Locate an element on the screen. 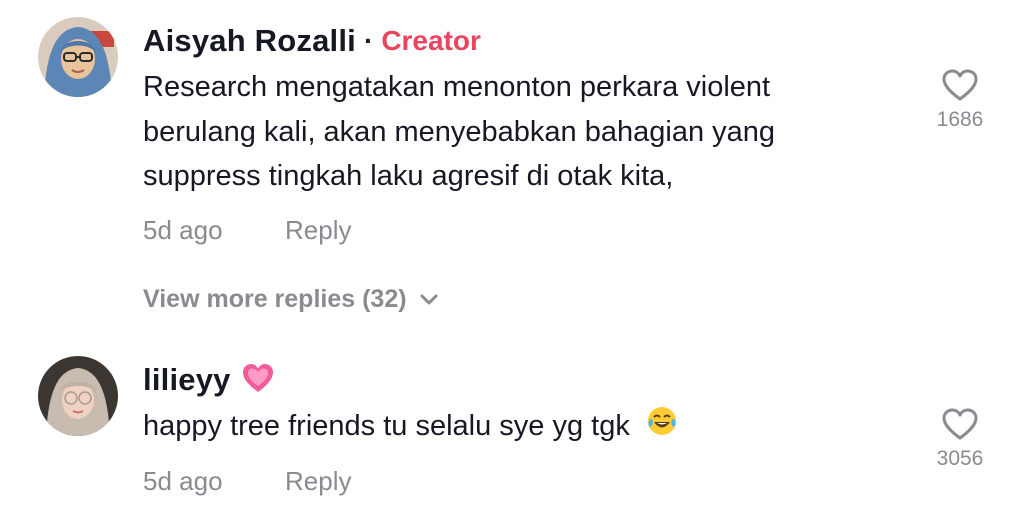  view-more-label: View more replies (32) is located at coordinates (275, 299).